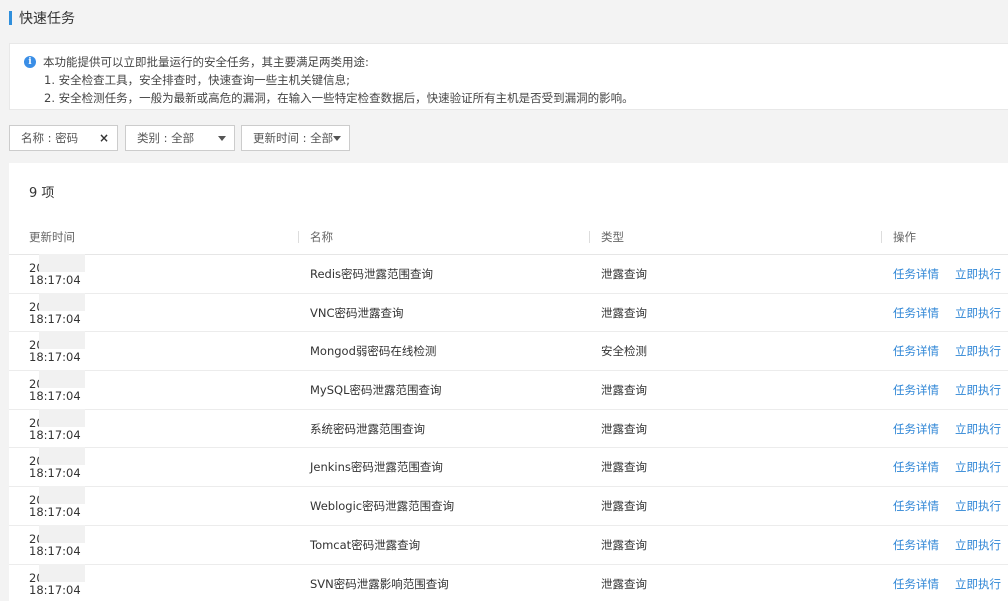  I want to click on task-name: Mongod弱密码在线检测, so click(373, 351).